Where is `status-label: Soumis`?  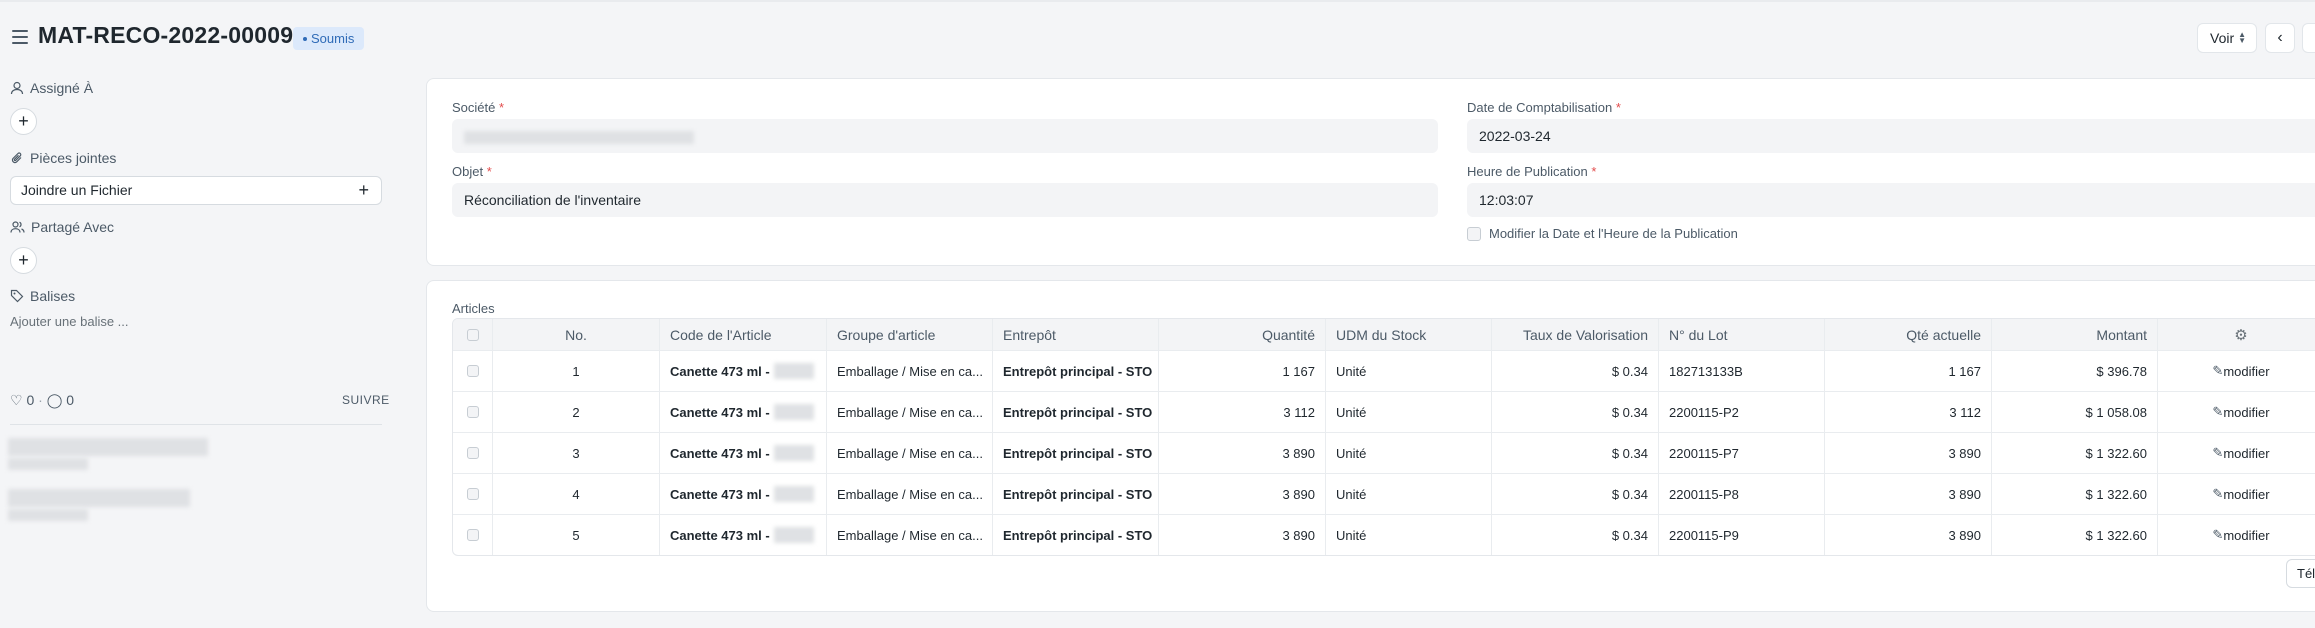
status-label: Soumis is located at coordinates (333, 38).